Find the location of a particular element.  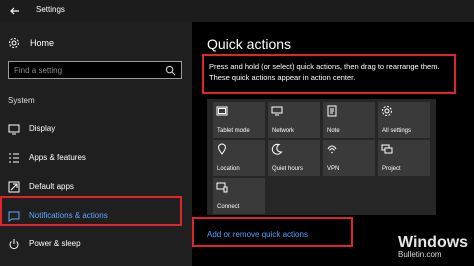

quick-action-all-settings: All settings is located at coordinates (404, 120).